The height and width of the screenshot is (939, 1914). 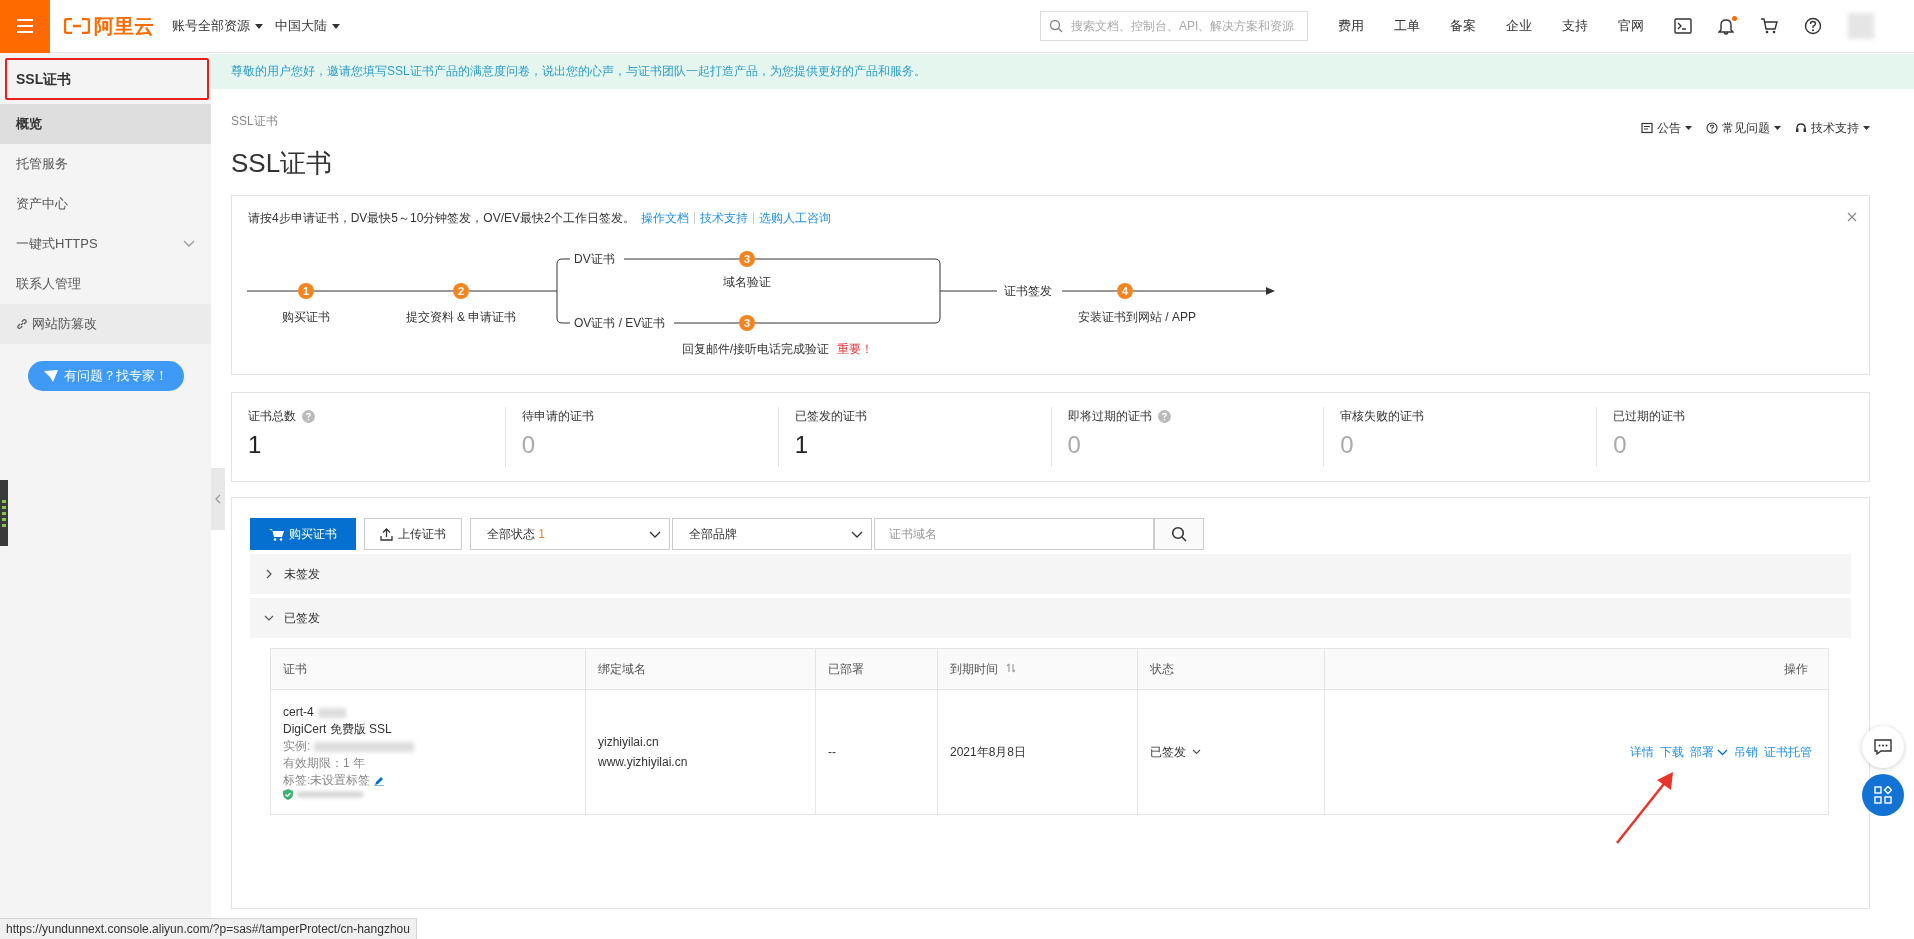 What do you see at coordinates (1028, 291) in the screenshot?
I see `step-label: 证书签发` at bounding box center [1028, 291].